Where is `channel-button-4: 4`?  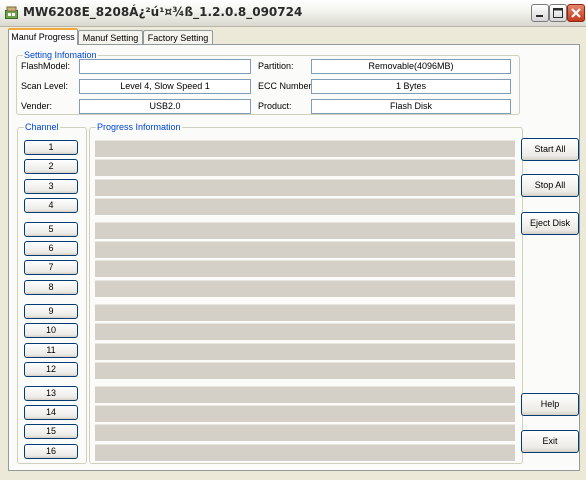 channel-button-4: 4 is located at coordinates (51, 205).